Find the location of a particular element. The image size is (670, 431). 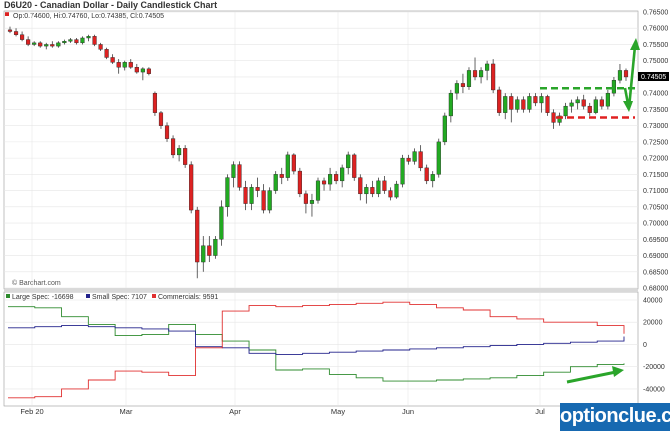

legend-swatch-small-spec is located at coordinates (88, 296).